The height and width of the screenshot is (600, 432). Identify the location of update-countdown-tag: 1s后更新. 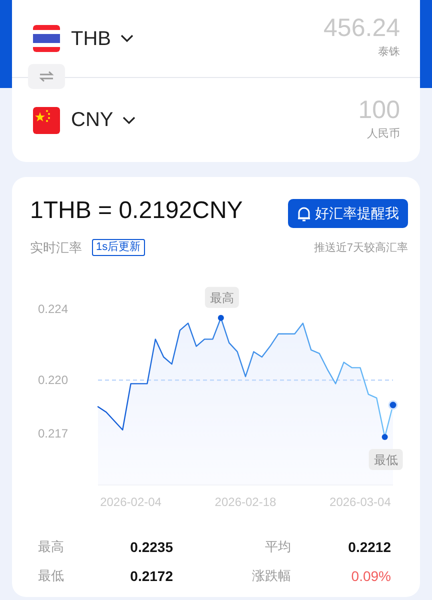
(118, 247).